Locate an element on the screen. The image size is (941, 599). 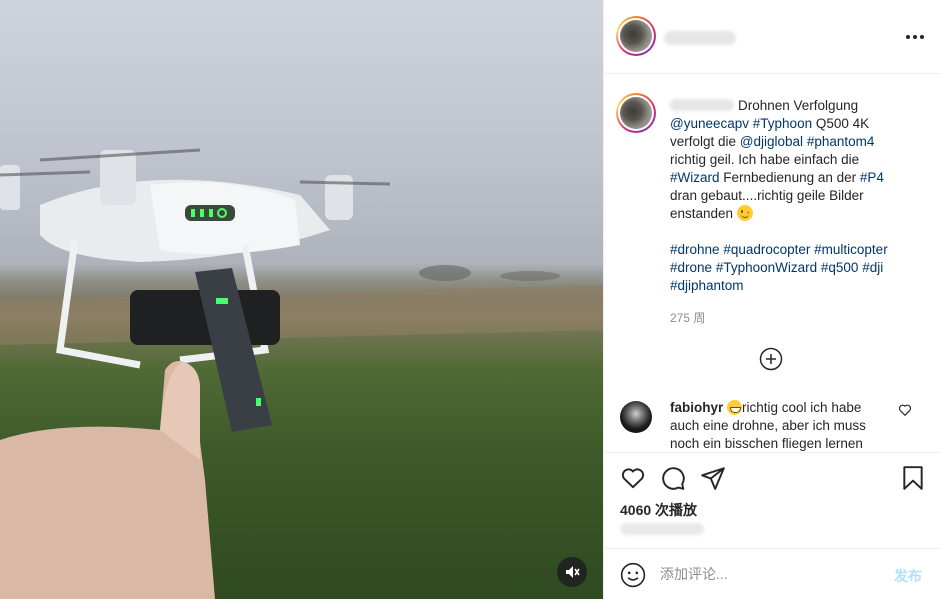
commenter-avatar is located at coordinates (636, 417).